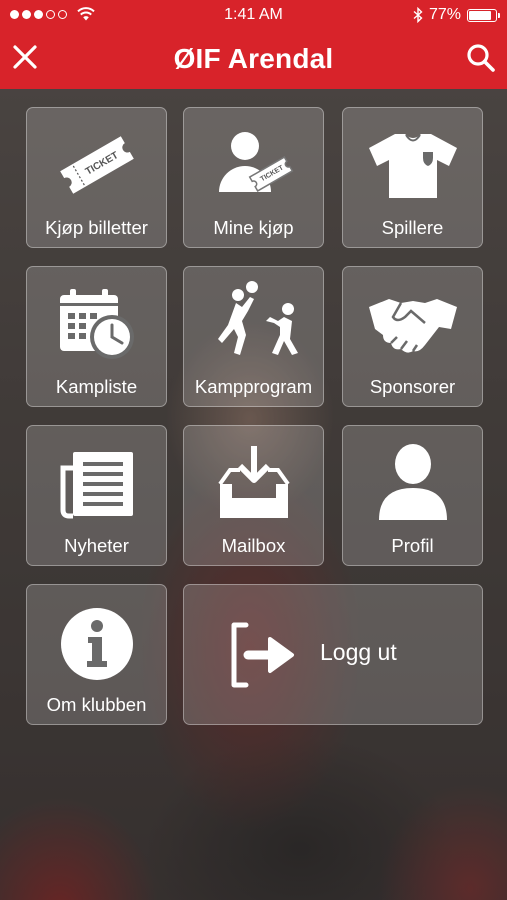  What do you see at coordinates (412, 166) in the screenshot?
I see `jersey-icon` at bounding box center [412, 166].